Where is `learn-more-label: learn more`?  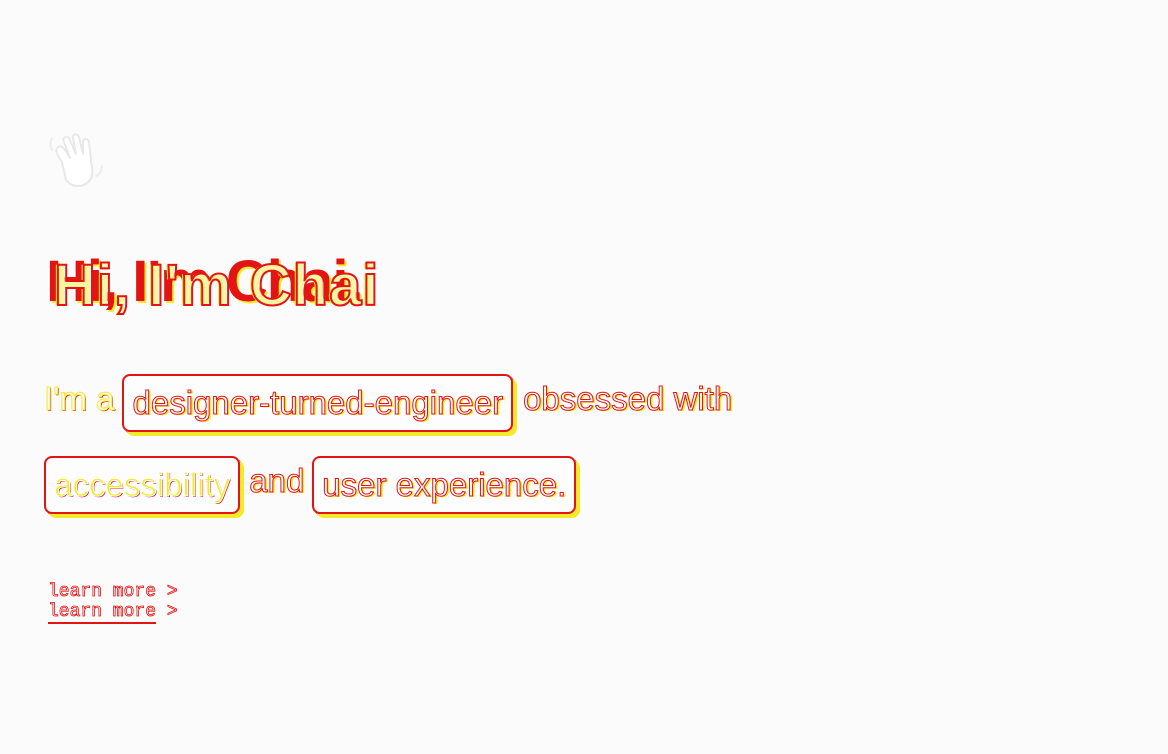 learn-more-label: learn more is located at coordinates (102, 612).